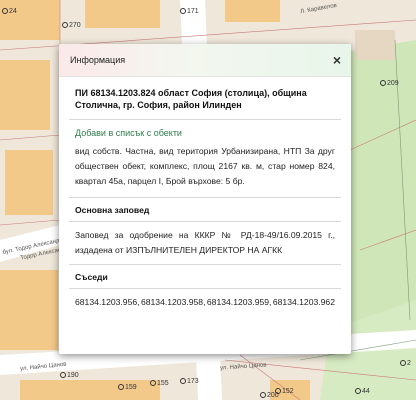  I want to click on address-number: 159, so click(127, 387).